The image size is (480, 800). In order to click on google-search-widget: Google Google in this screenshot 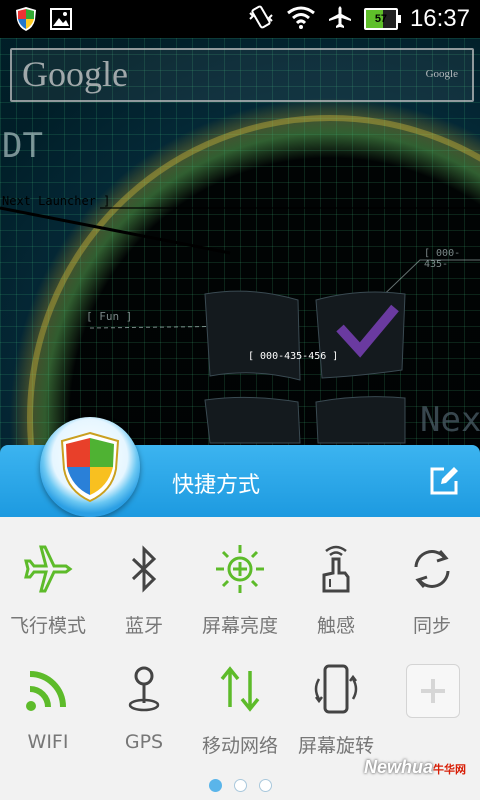, I will do `click(242, 75)`.